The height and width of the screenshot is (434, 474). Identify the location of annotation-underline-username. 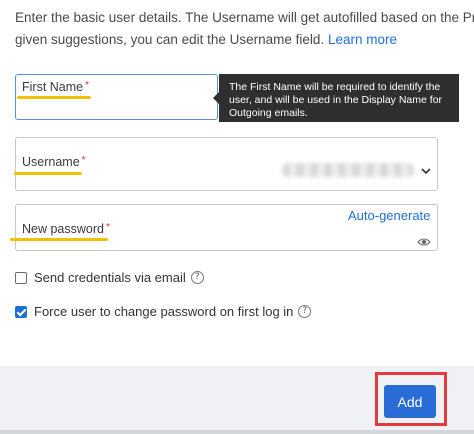
(48, 173).